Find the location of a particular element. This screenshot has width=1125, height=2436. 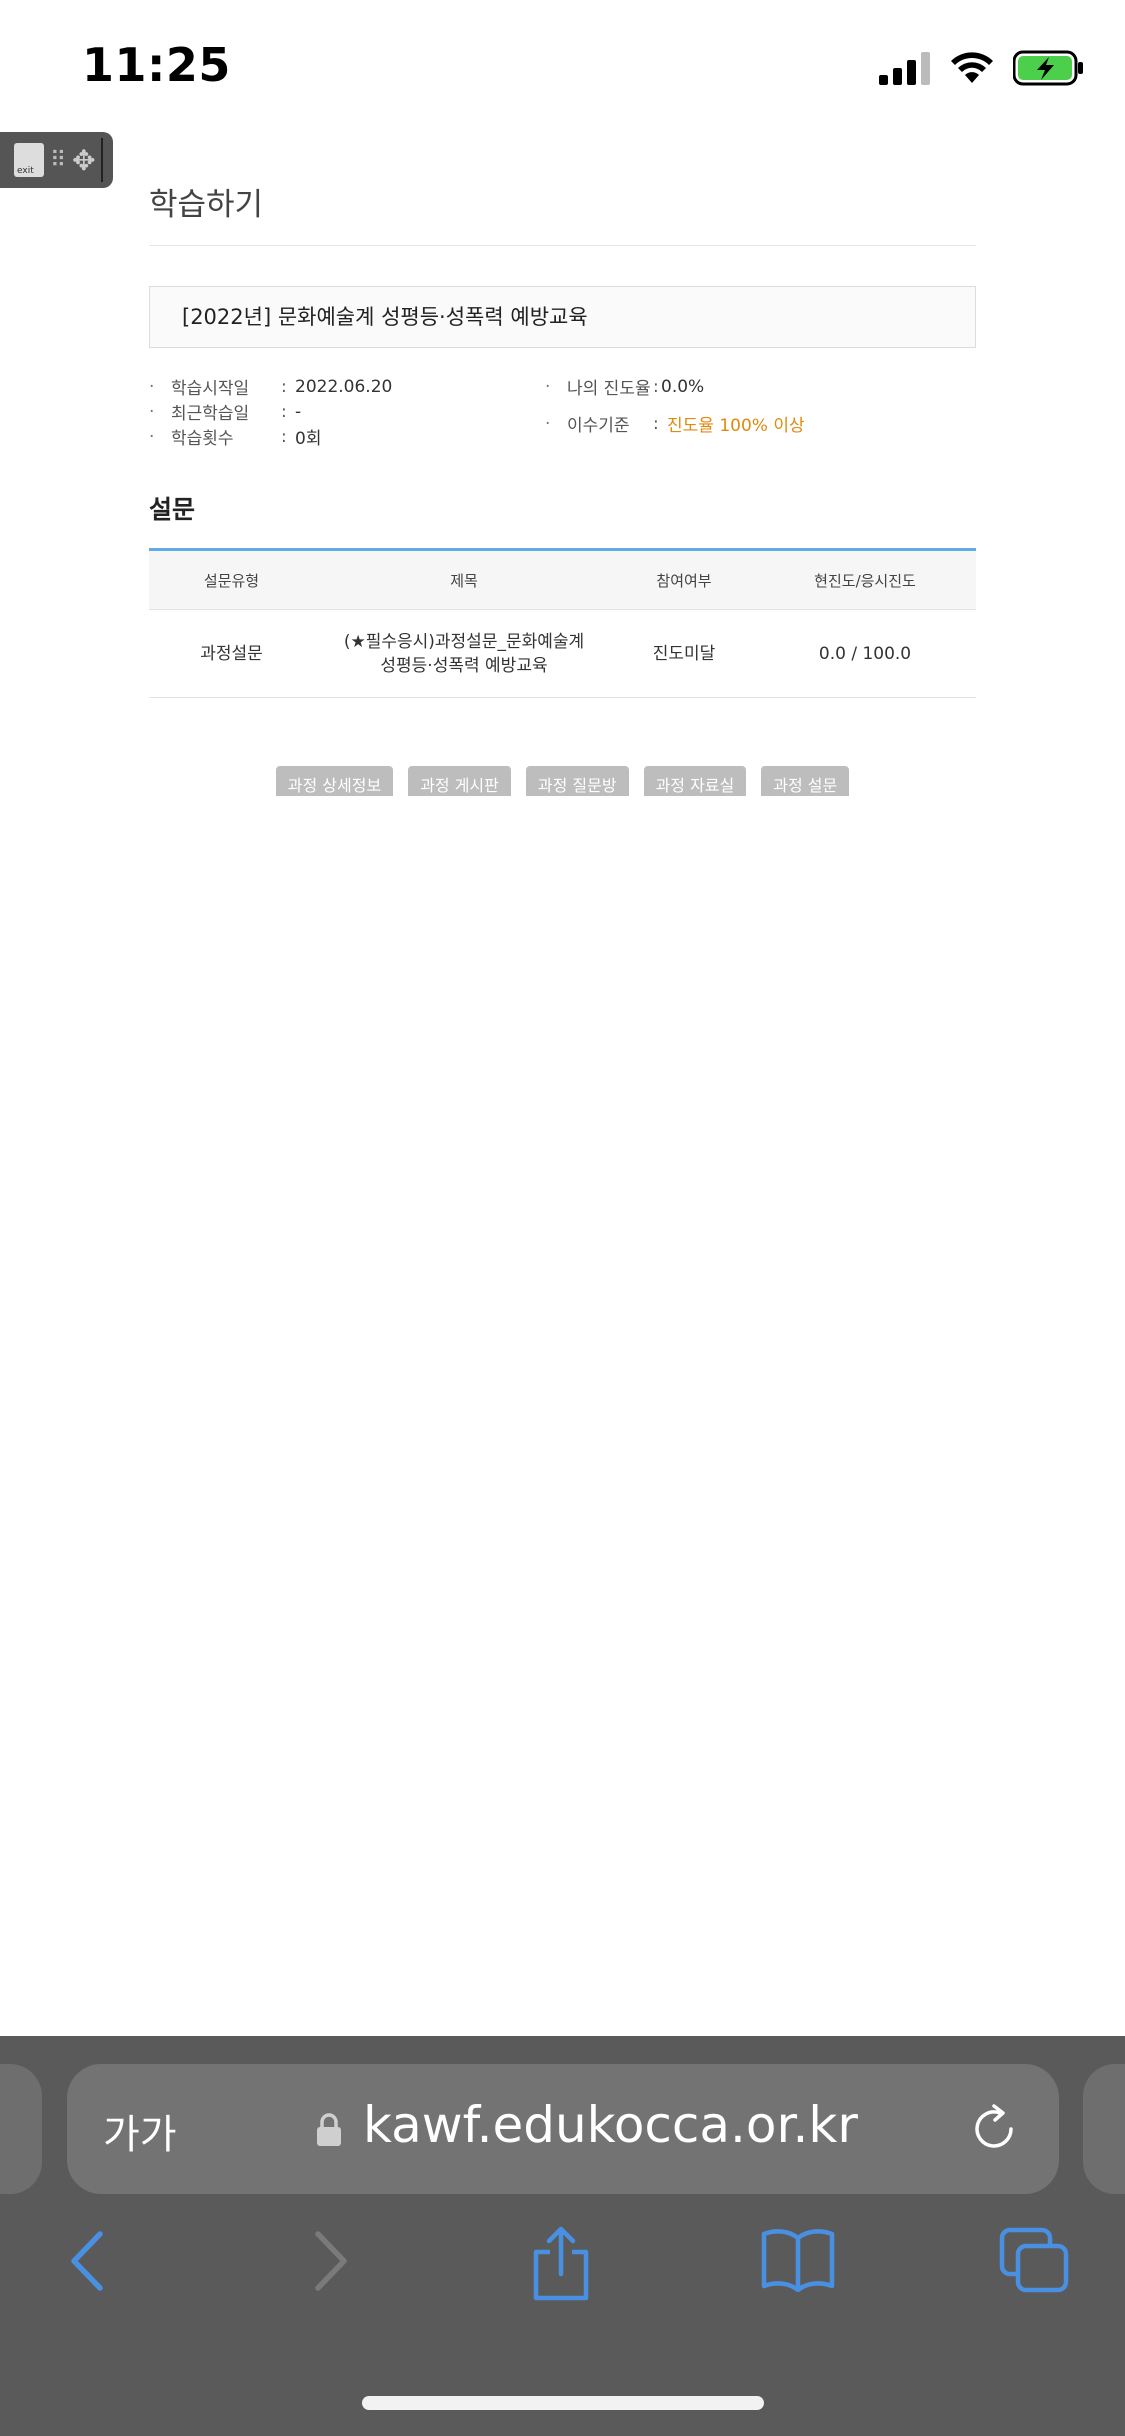

course-resources-button: 과정 자료실 is located at coordinates (695, 781).